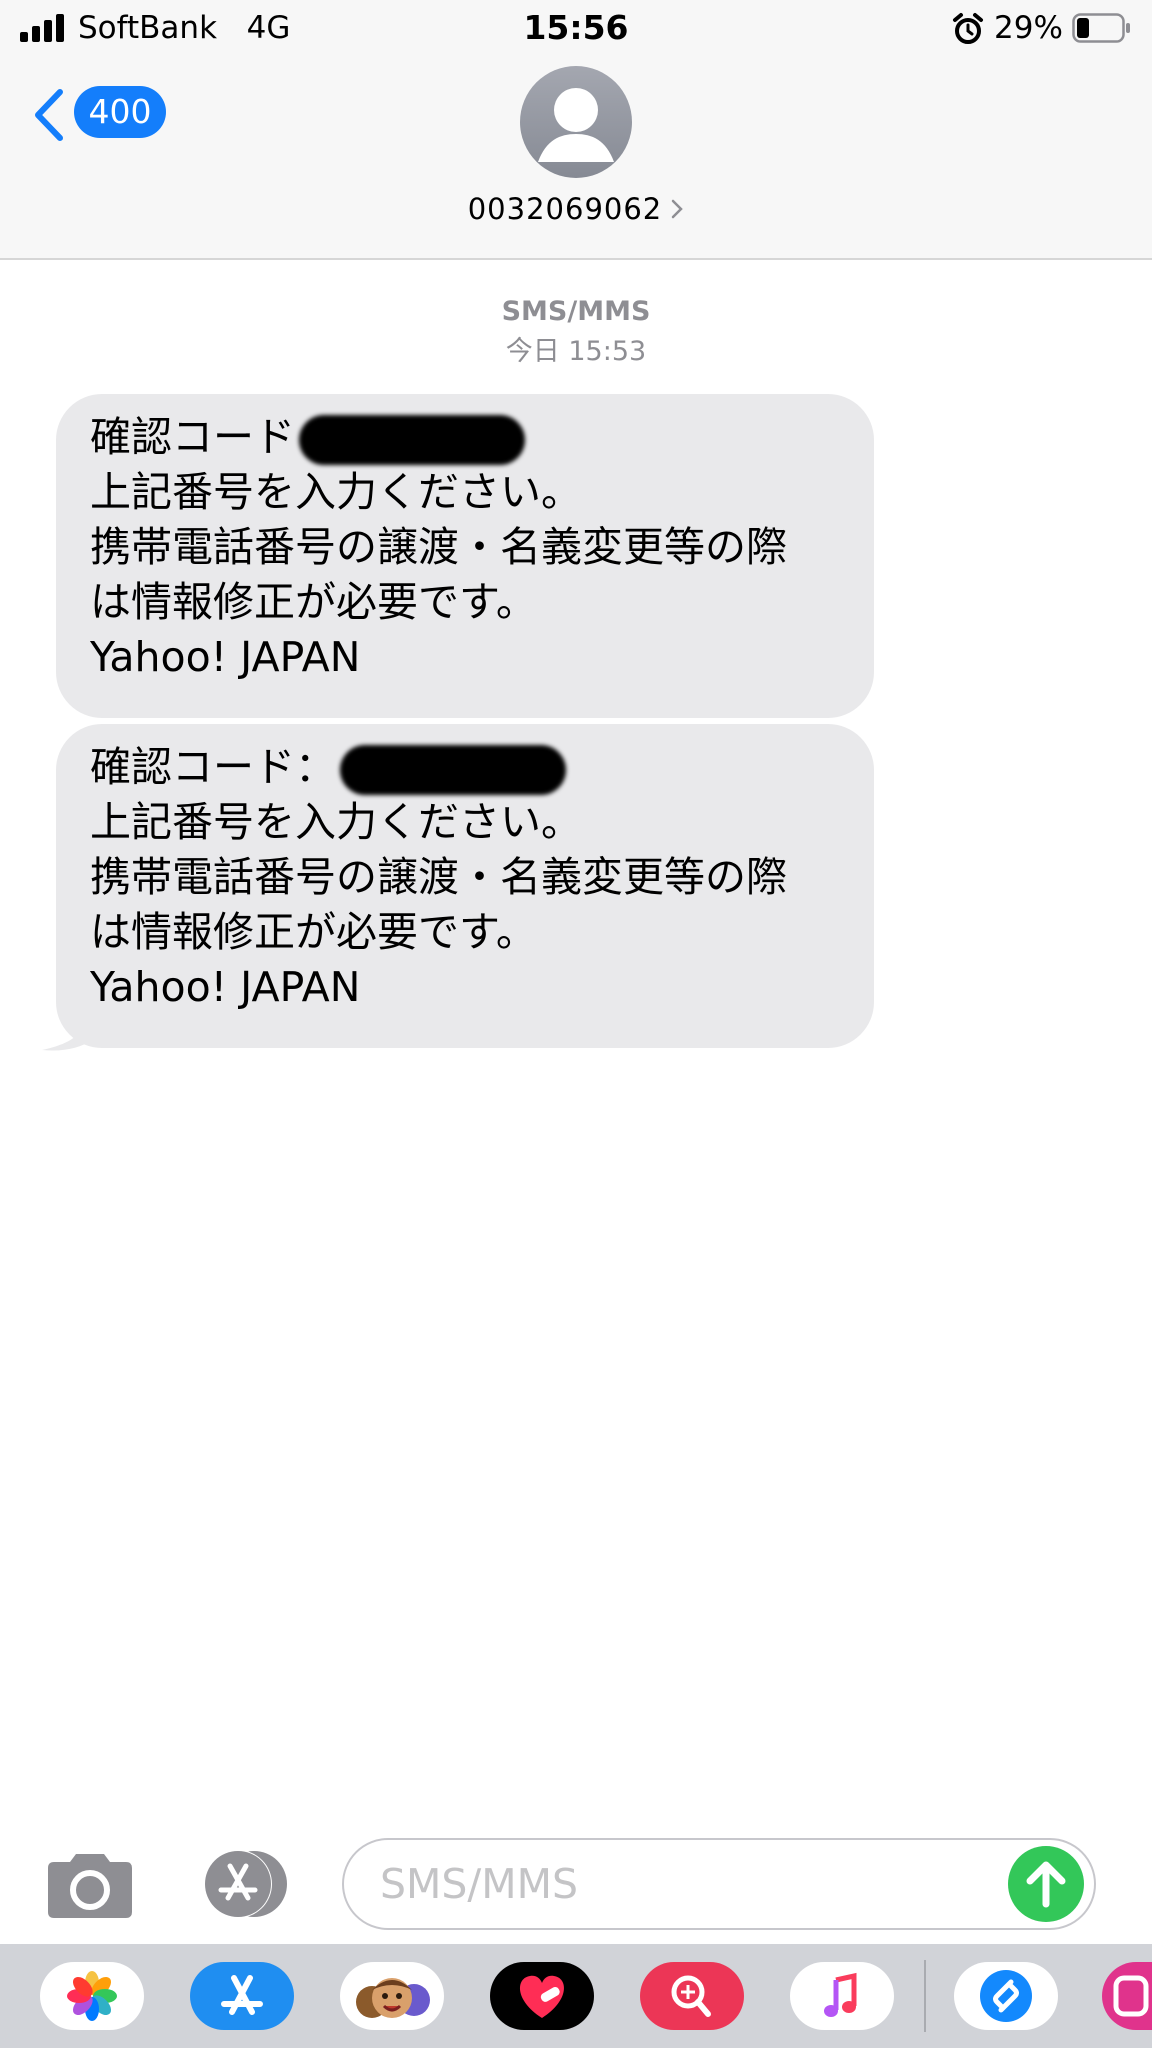  Describe the element at coordinates (719, 1884) in the screenshot. I see `message-input: SMS/MMS` at that location.